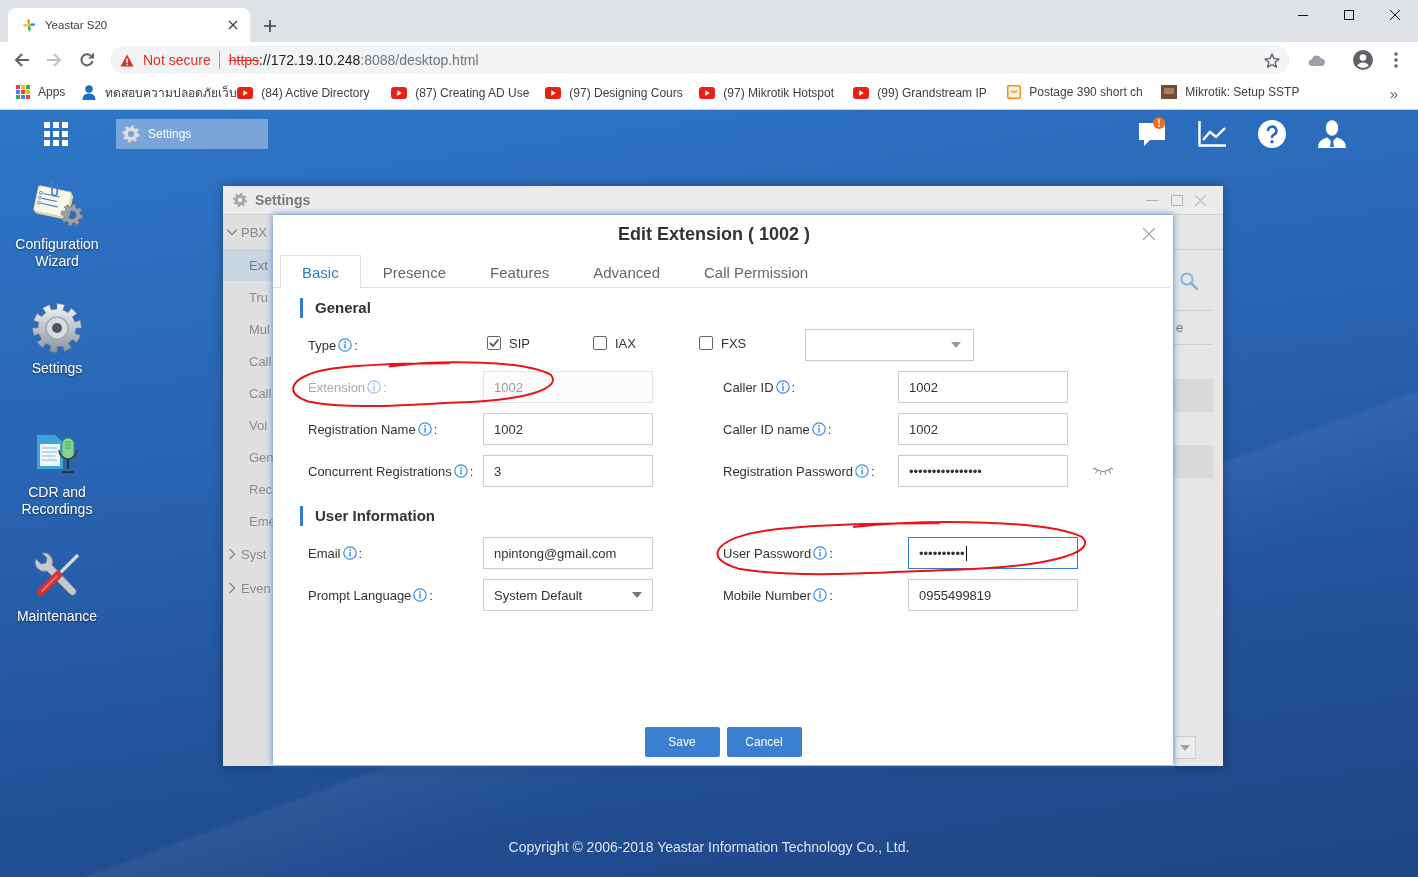 This screenshot has height=877, width=1418. I want to click on forward-arrow-icon, so click(54, 60).